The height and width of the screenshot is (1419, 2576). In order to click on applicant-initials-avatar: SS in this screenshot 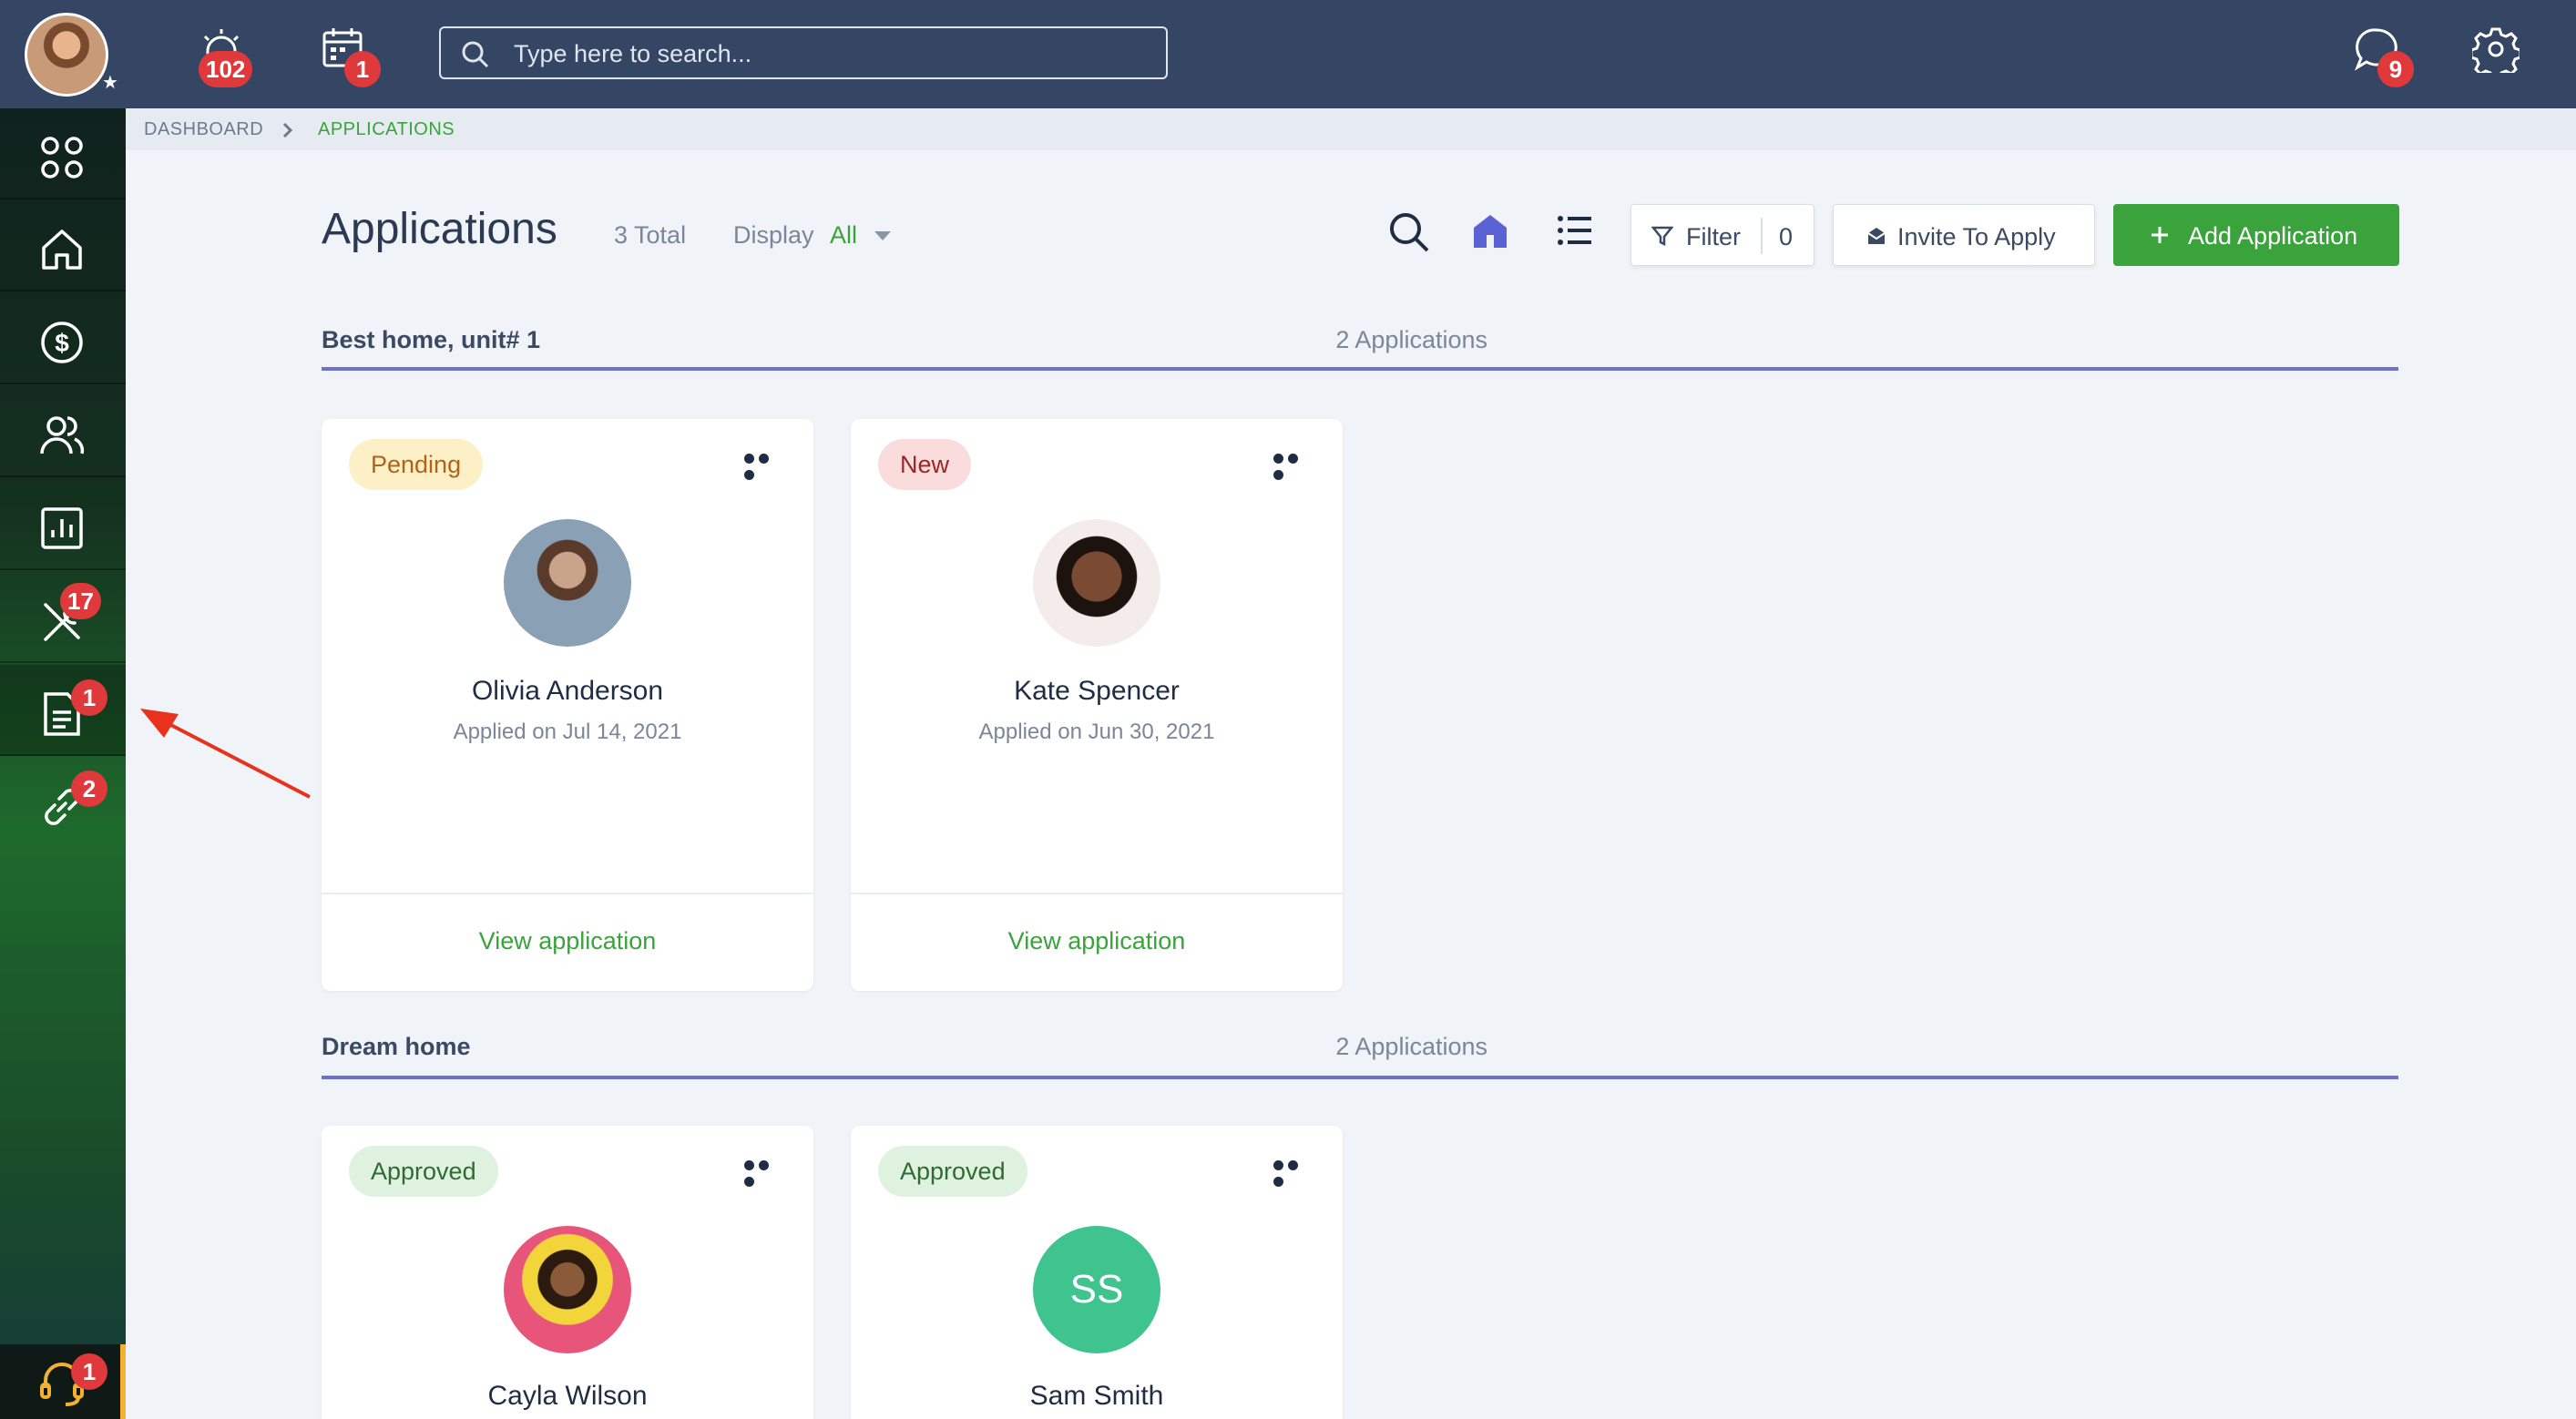, I will do `click(1096, 1289)`.